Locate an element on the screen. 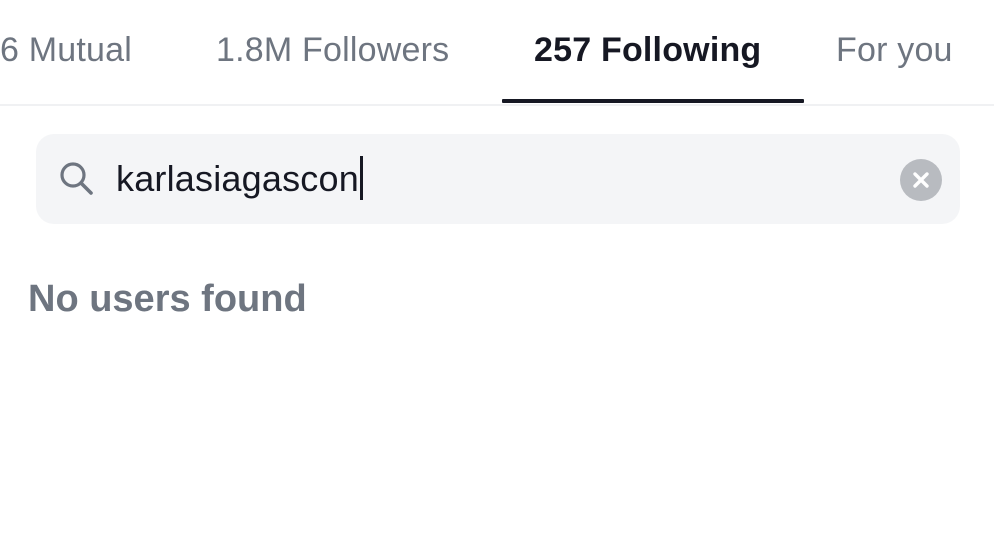 The width and height of the screenshot is (994, 545). tab-followers: 1.8M Followers is located at coordinates (332, 50).